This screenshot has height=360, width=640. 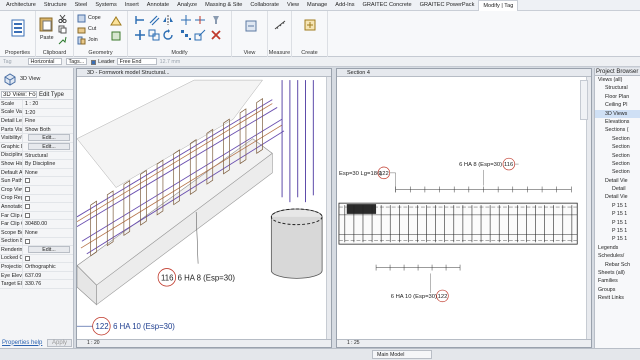 What do you see at coordinates (19, 94) in the screenshot?
I see `instance-filter-select: 3D View: Formwork` at bounding box center [19, 94].